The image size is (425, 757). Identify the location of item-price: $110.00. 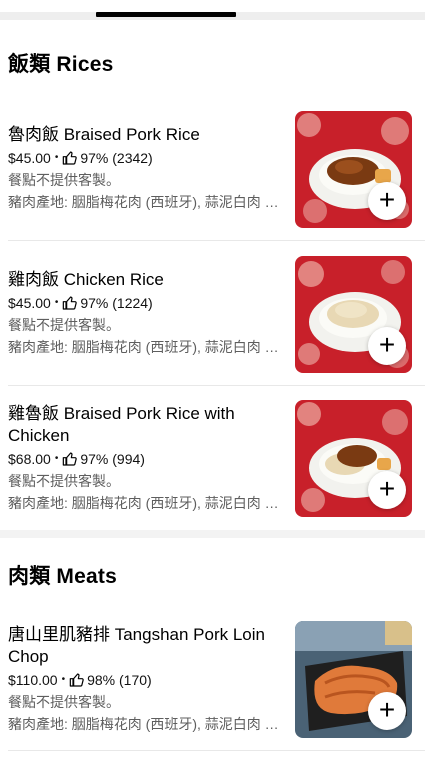
(33, 680).